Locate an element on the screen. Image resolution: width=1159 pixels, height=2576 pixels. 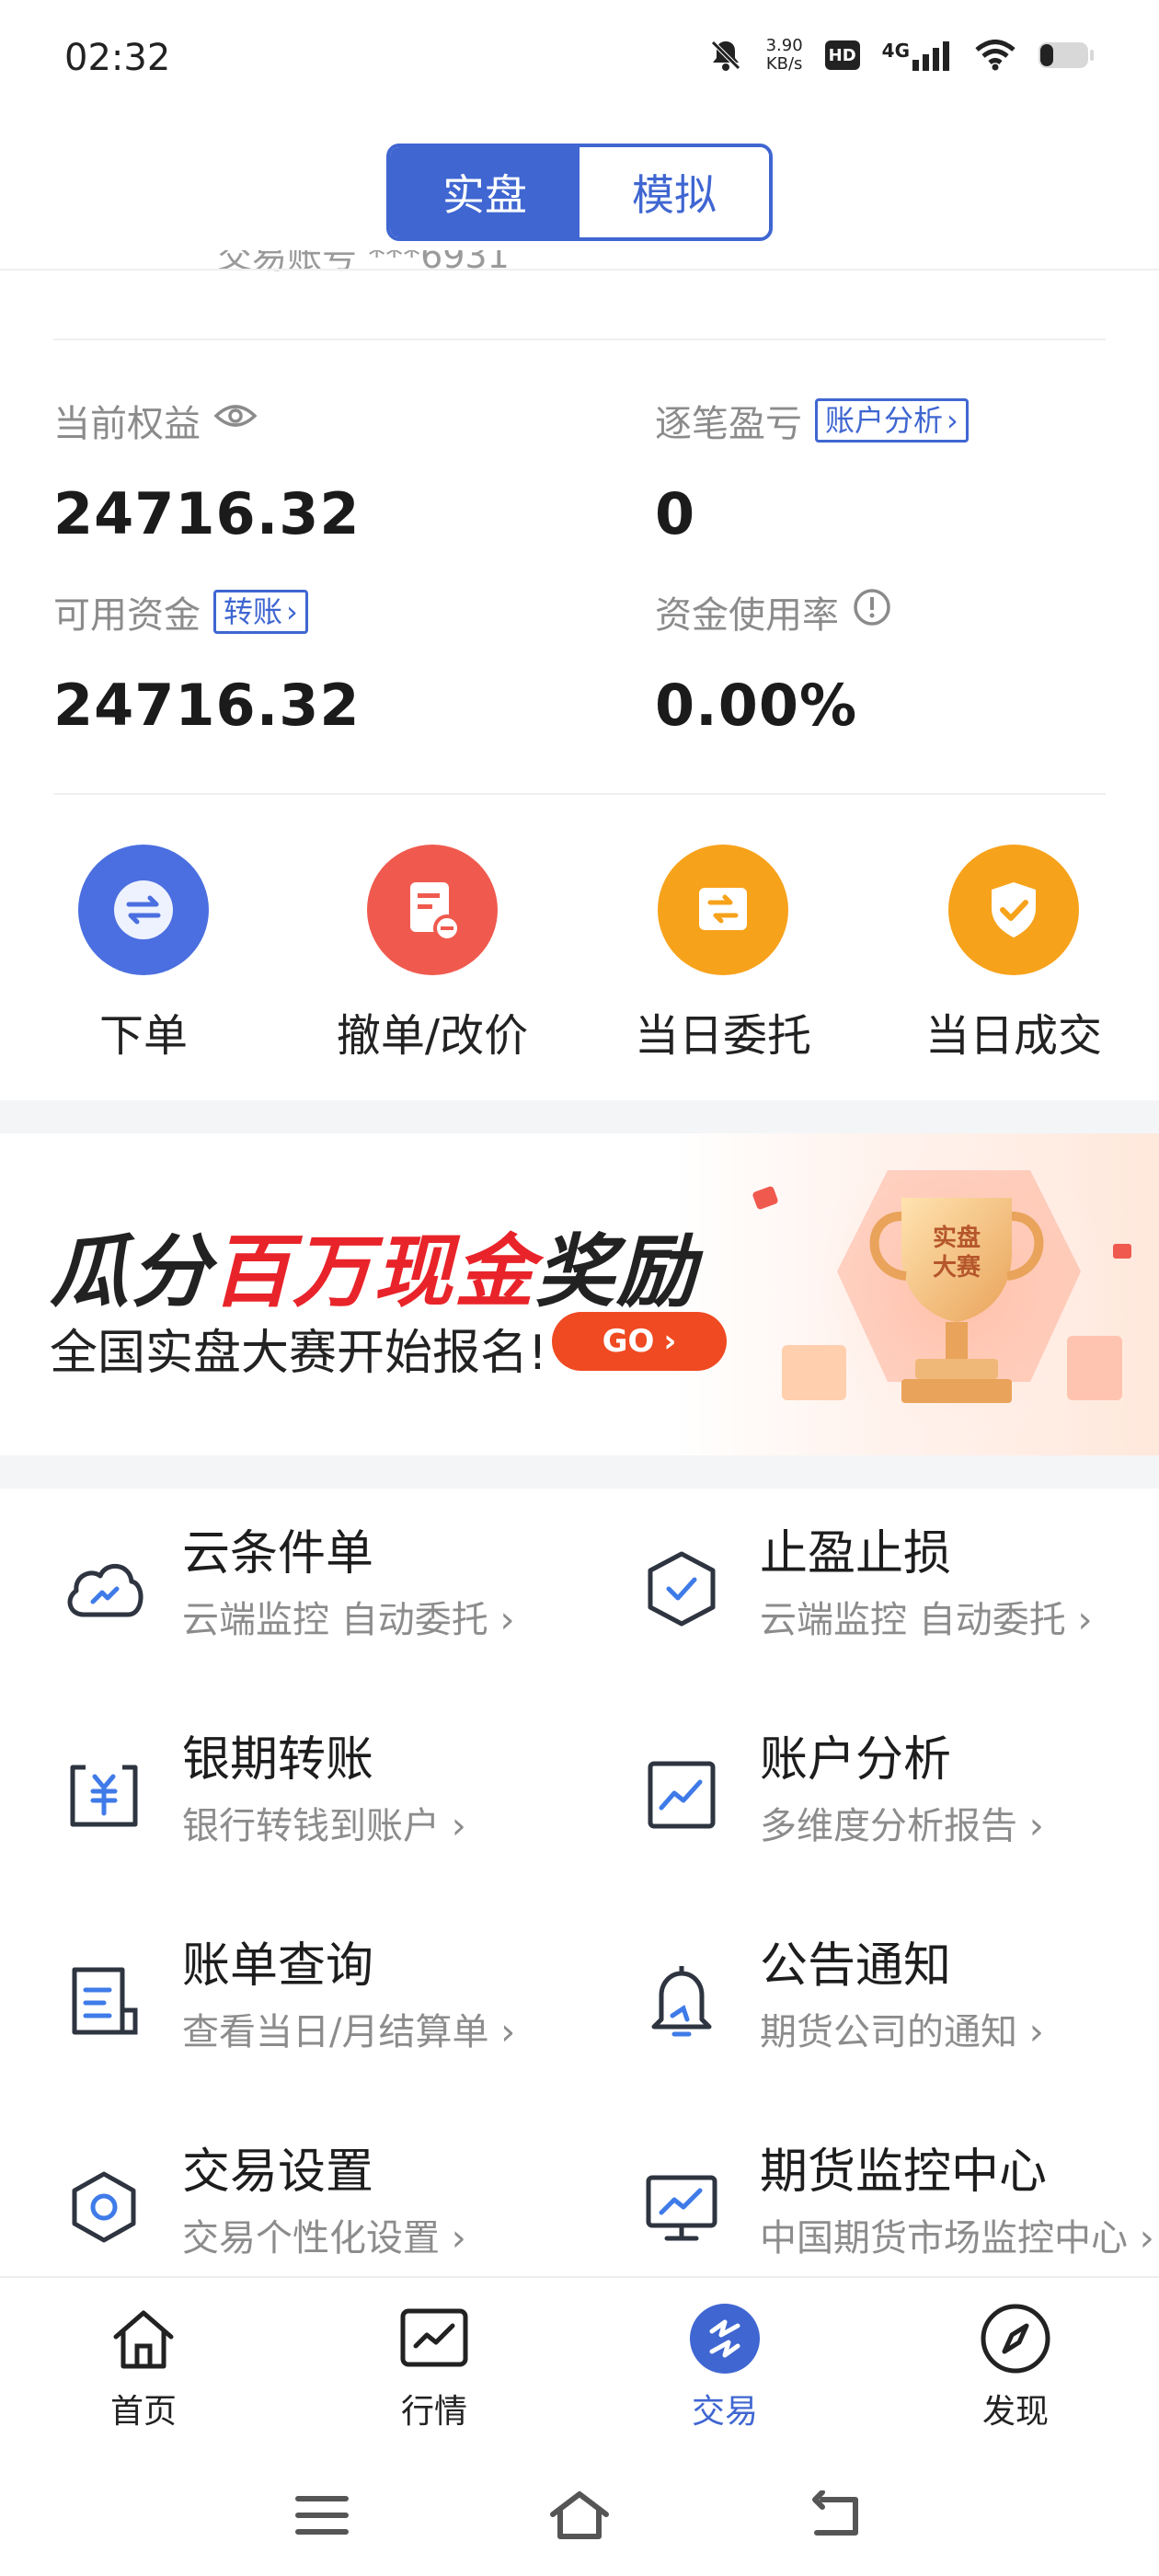
net-speed-unit: KB/s is located at coordinates (784, 64).